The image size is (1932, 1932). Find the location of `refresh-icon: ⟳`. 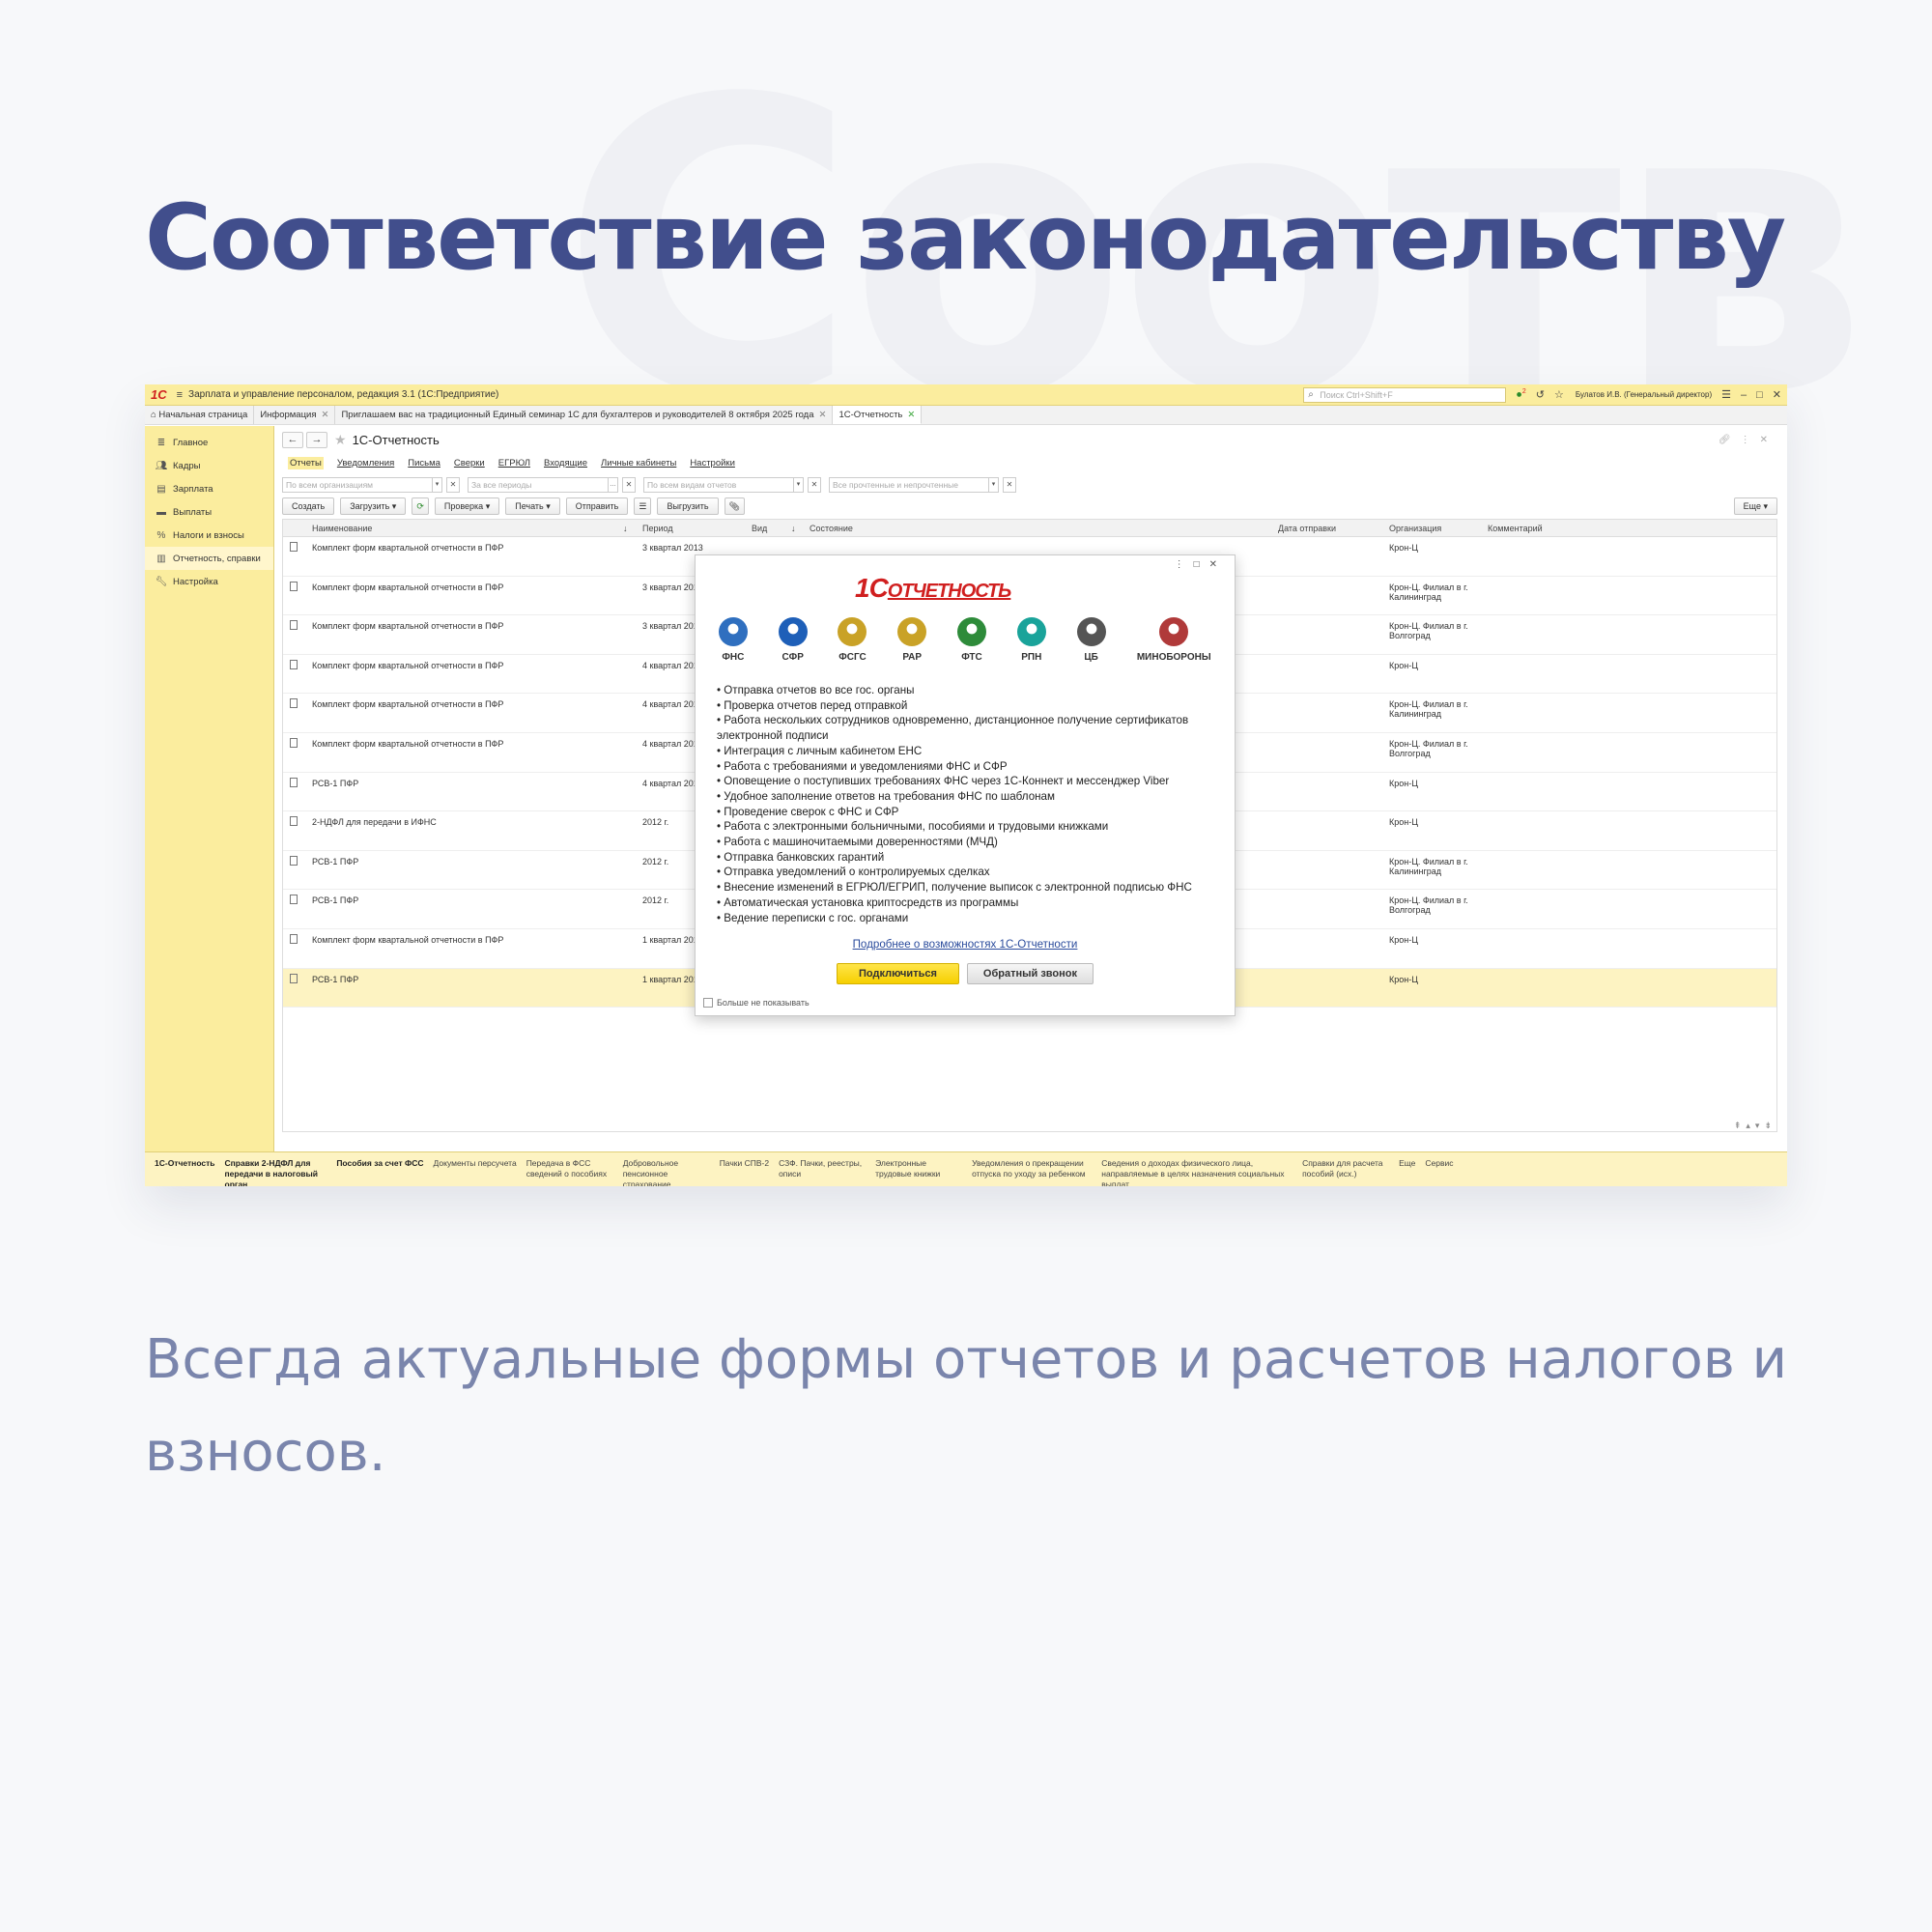

refresh-icon: ⟳ is located at coordinates (420, 506).